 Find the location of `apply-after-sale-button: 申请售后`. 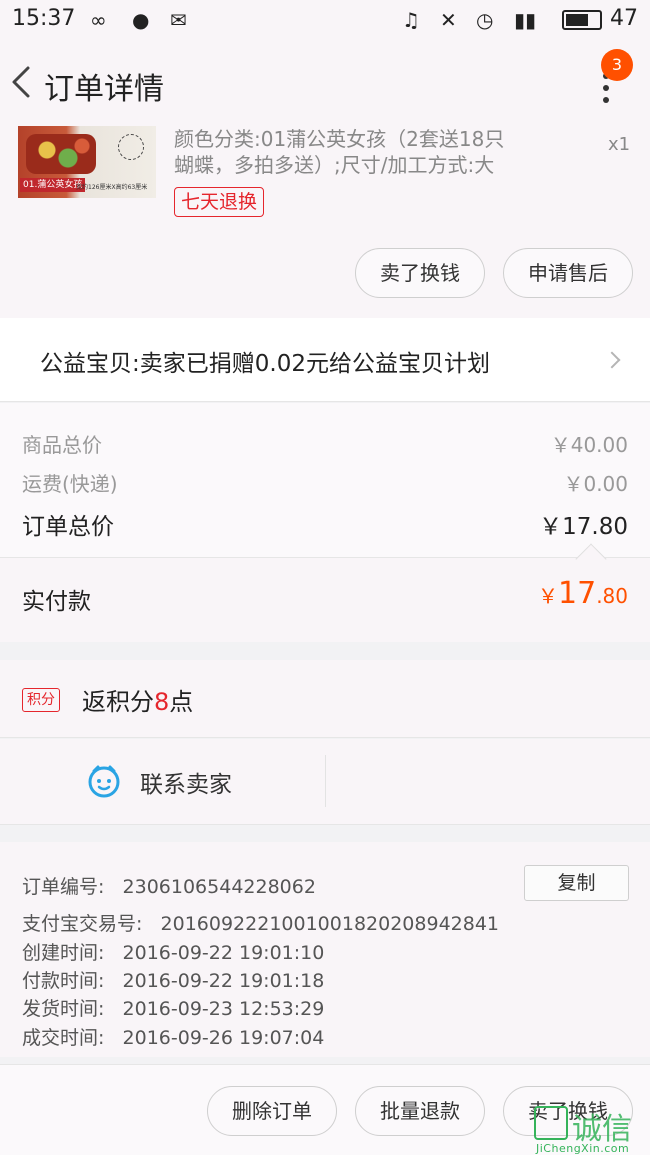

apply-after-sale-button: 申请售后 is located at coordinates (568, 273).